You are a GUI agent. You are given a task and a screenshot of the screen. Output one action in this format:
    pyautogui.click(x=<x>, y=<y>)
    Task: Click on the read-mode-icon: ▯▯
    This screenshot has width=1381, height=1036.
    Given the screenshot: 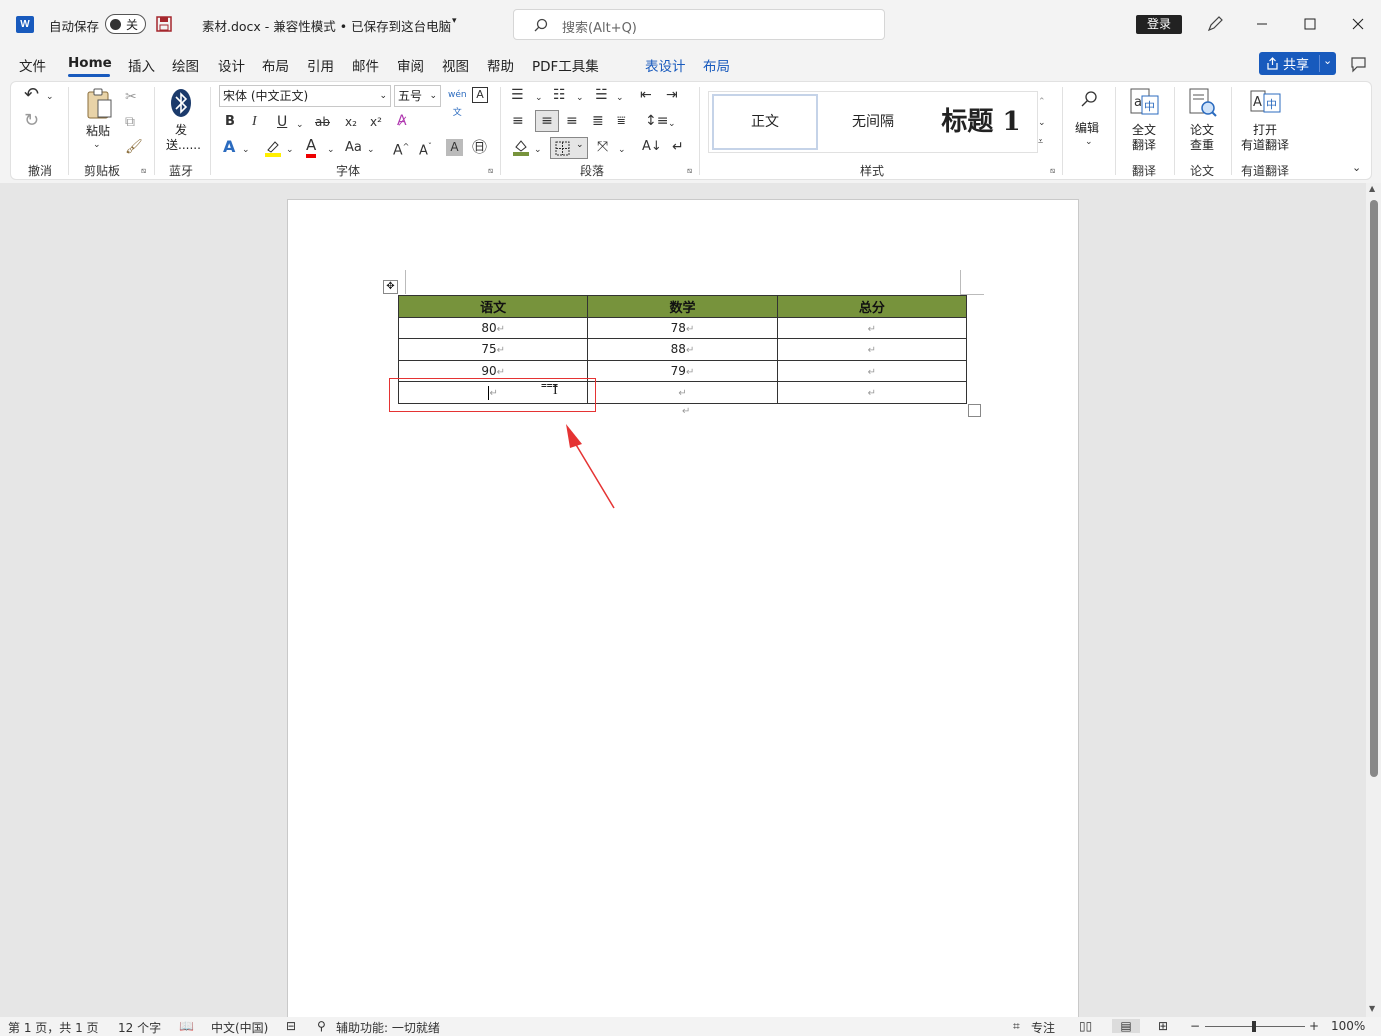 What is the action you would take?
    pyautogui.click(x=1085, y=1026)
    